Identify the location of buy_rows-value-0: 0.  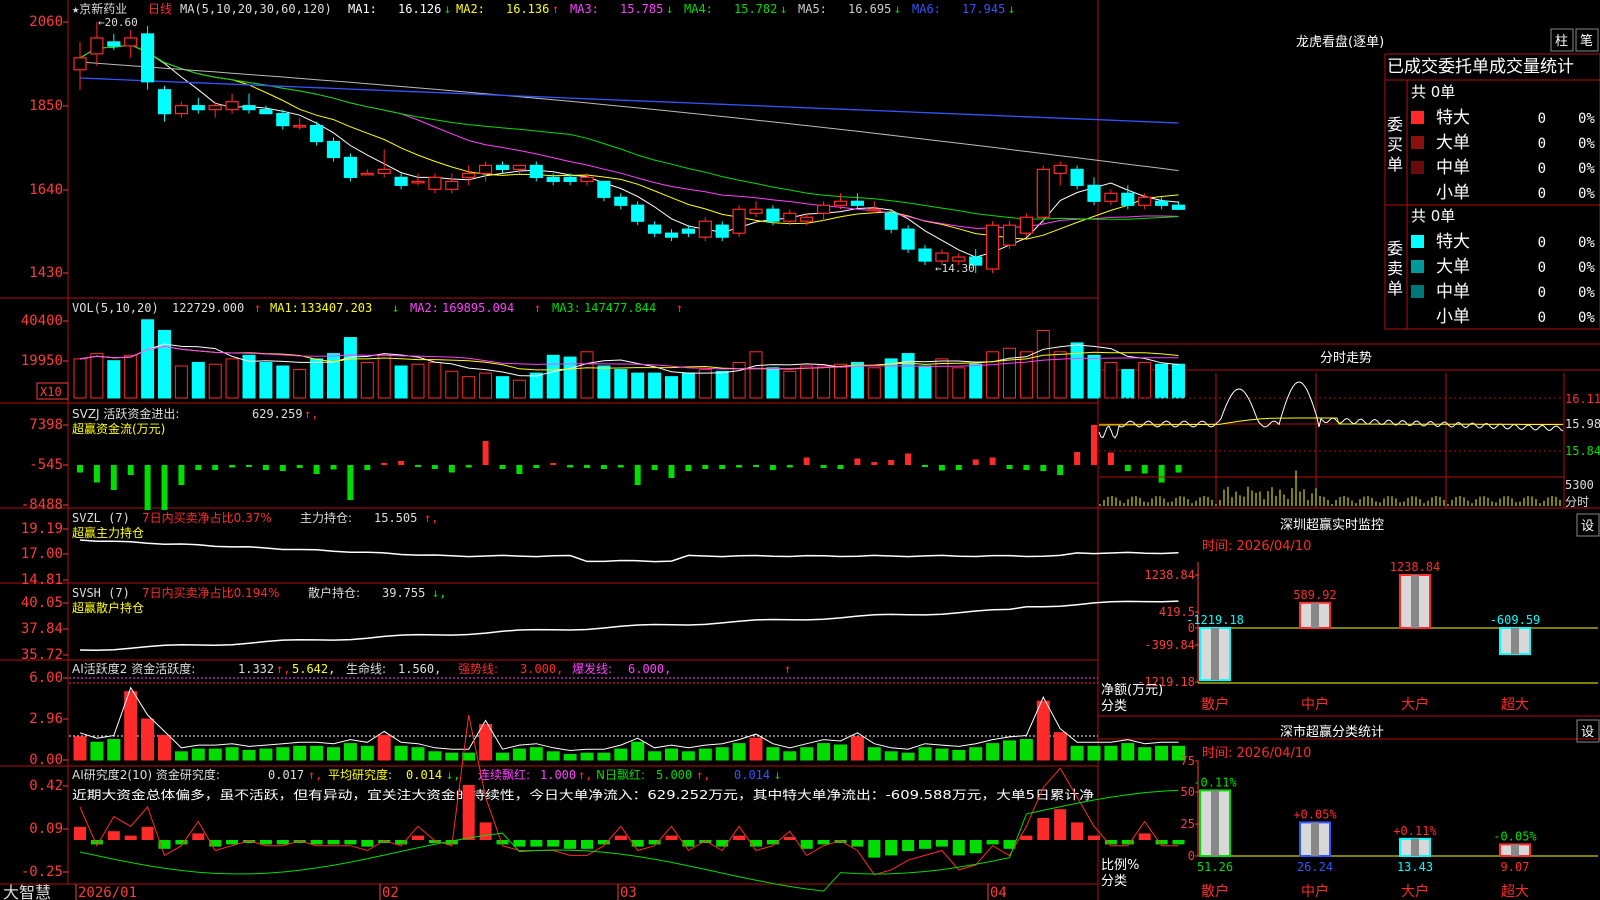
(1542, 119).